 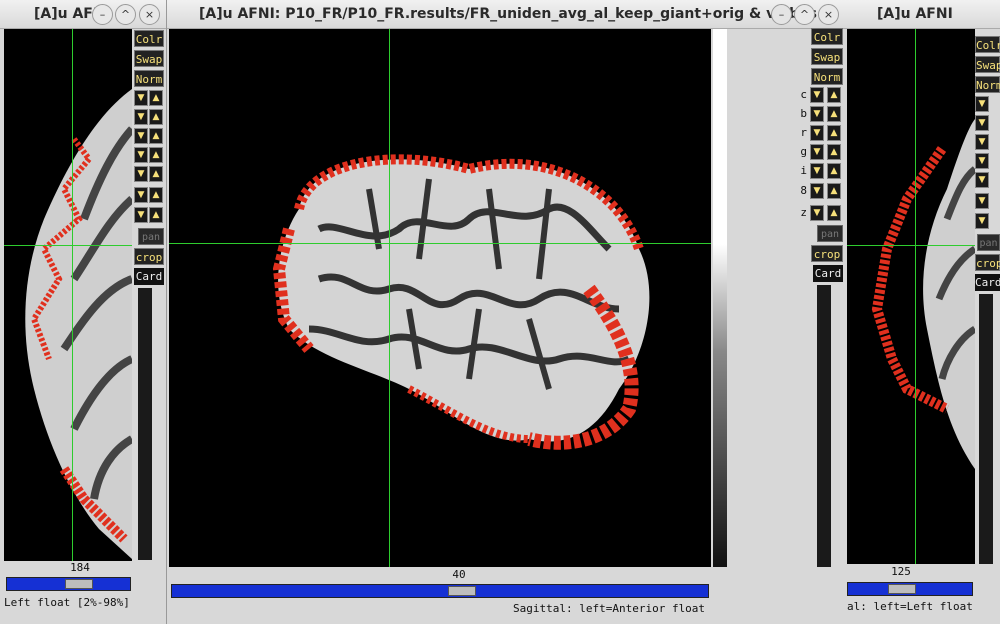 I want to click on right-titlebar: [A]u AFNI, so click(x=923, y=14).